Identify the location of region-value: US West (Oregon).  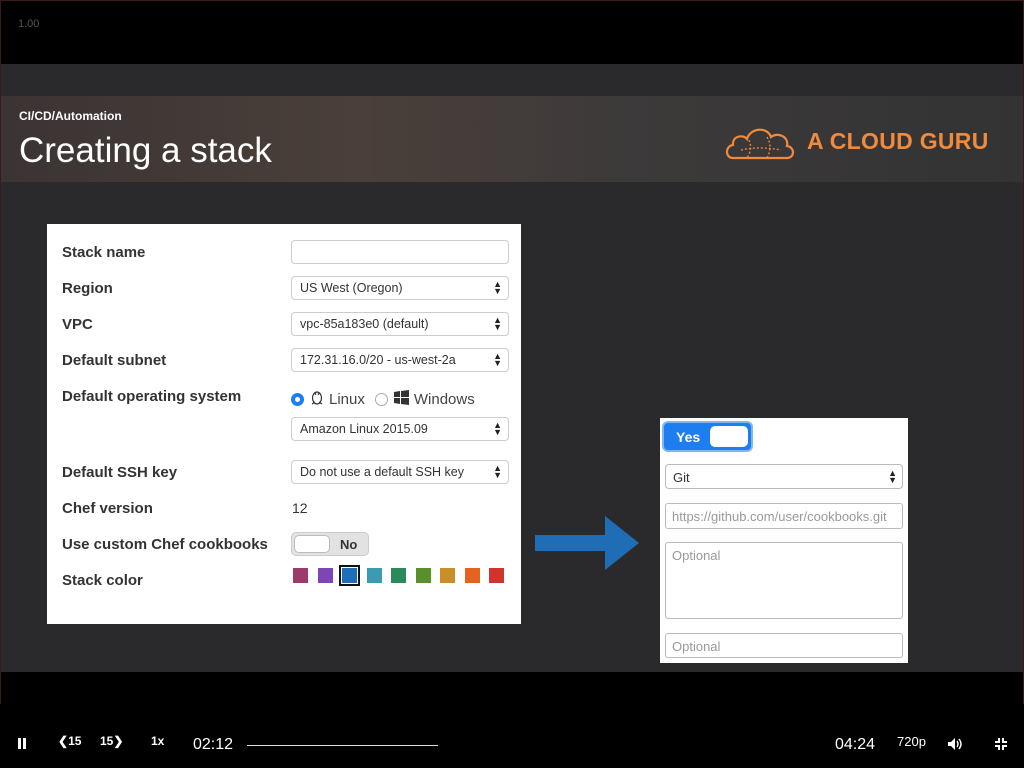
(351, 288).